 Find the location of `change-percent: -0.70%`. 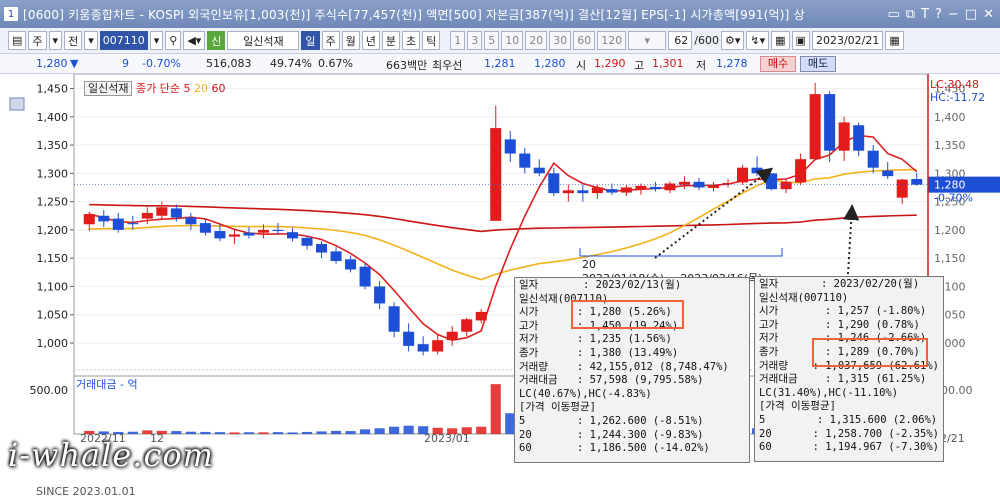

change-percent: -0.70% is located at coordinates (161, 63).